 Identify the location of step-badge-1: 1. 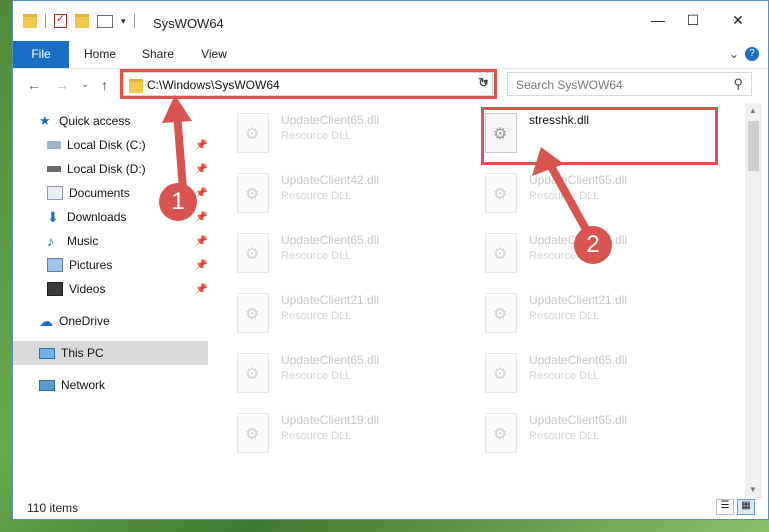
(178, 202).